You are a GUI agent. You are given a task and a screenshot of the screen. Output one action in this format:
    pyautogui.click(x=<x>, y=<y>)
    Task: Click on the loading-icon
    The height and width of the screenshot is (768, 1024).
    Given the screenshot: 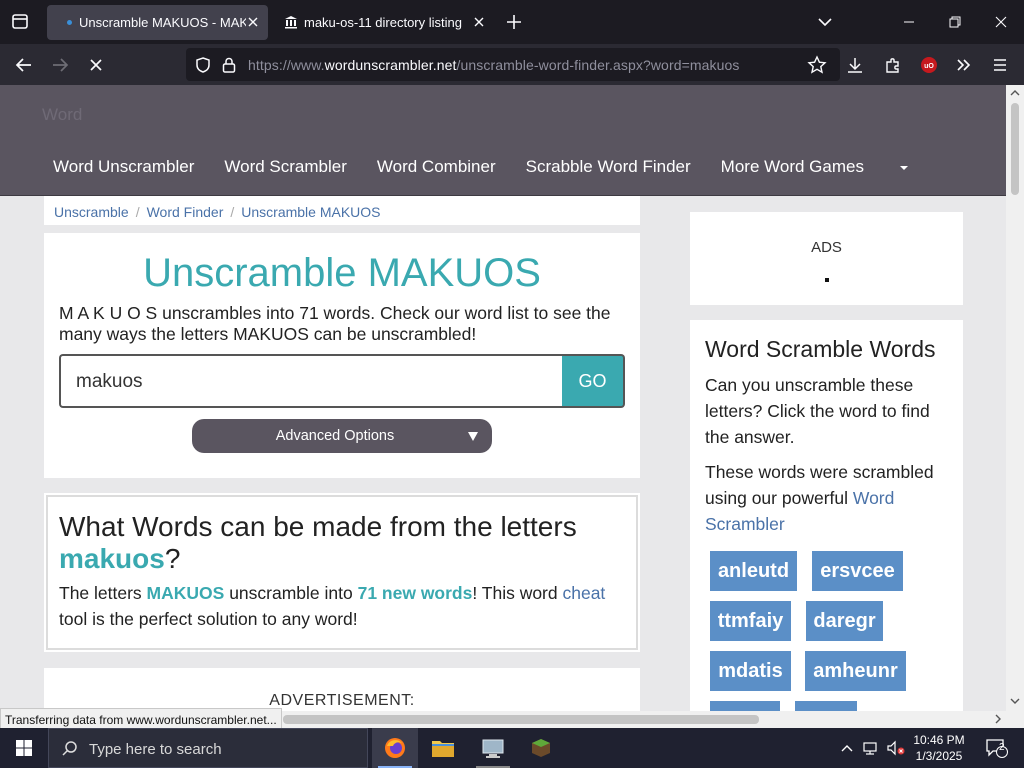 What is the action you would take?
    pyautogui.click(x=69, y=22)
    